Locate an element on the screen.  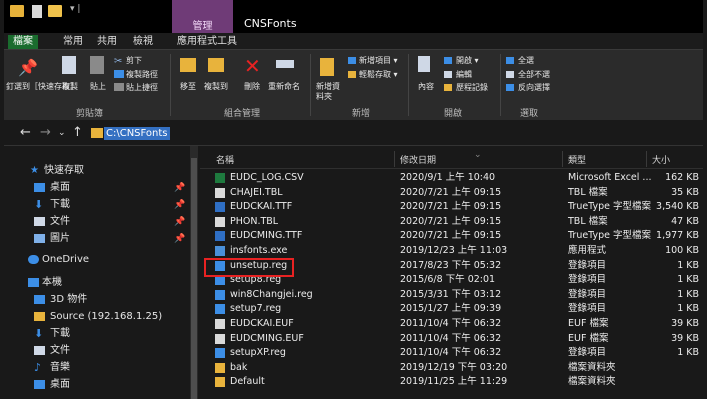
file-type: 應用程式 is located at coordinates (587, 250).